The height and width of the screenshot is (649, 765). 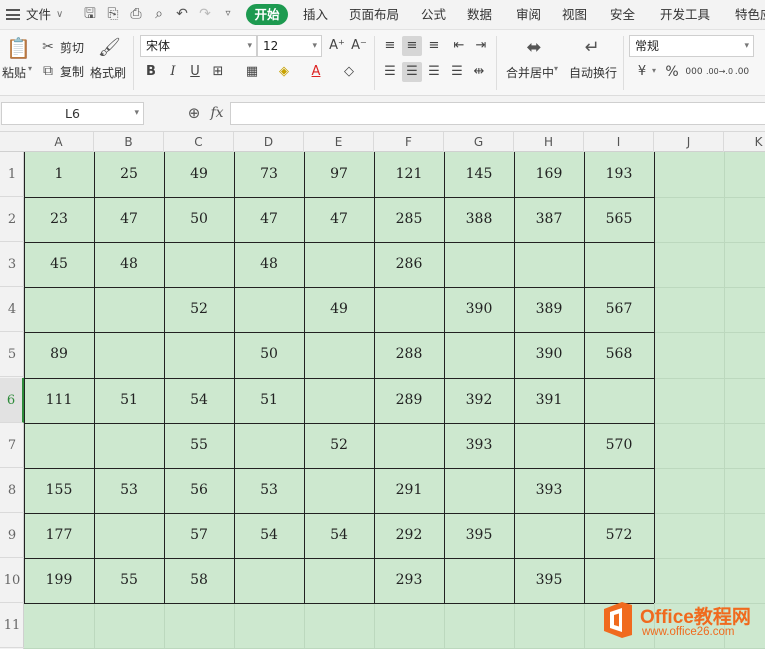 I want to click on row-header: 1, so click(x=12, y=175).